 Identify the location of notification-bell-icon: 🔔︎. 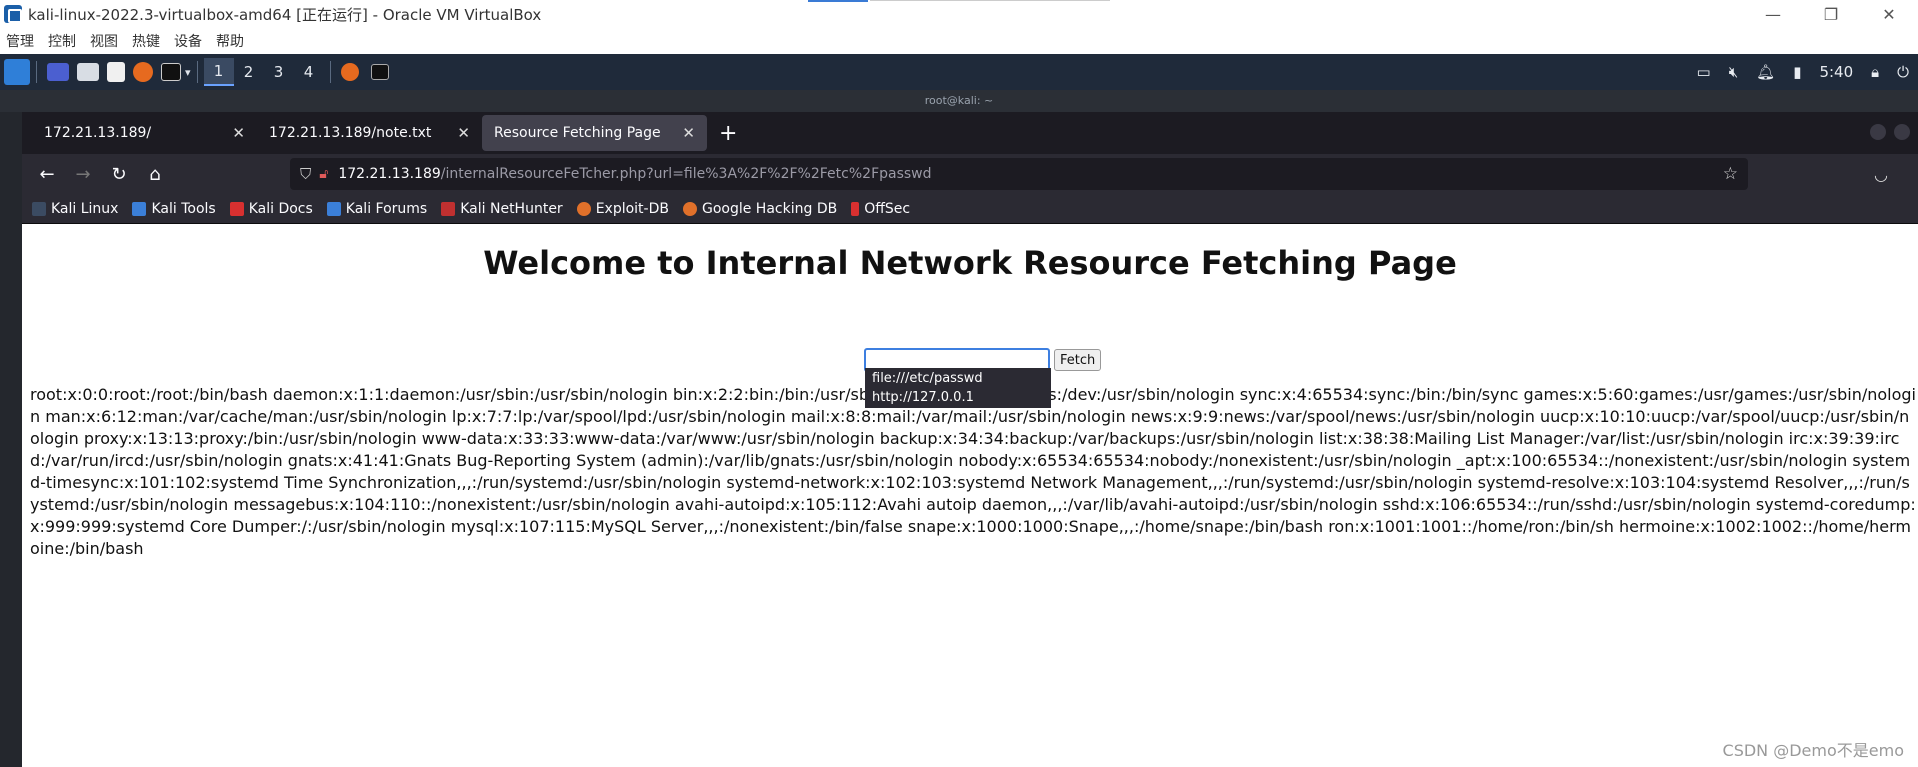
(1765, 72).